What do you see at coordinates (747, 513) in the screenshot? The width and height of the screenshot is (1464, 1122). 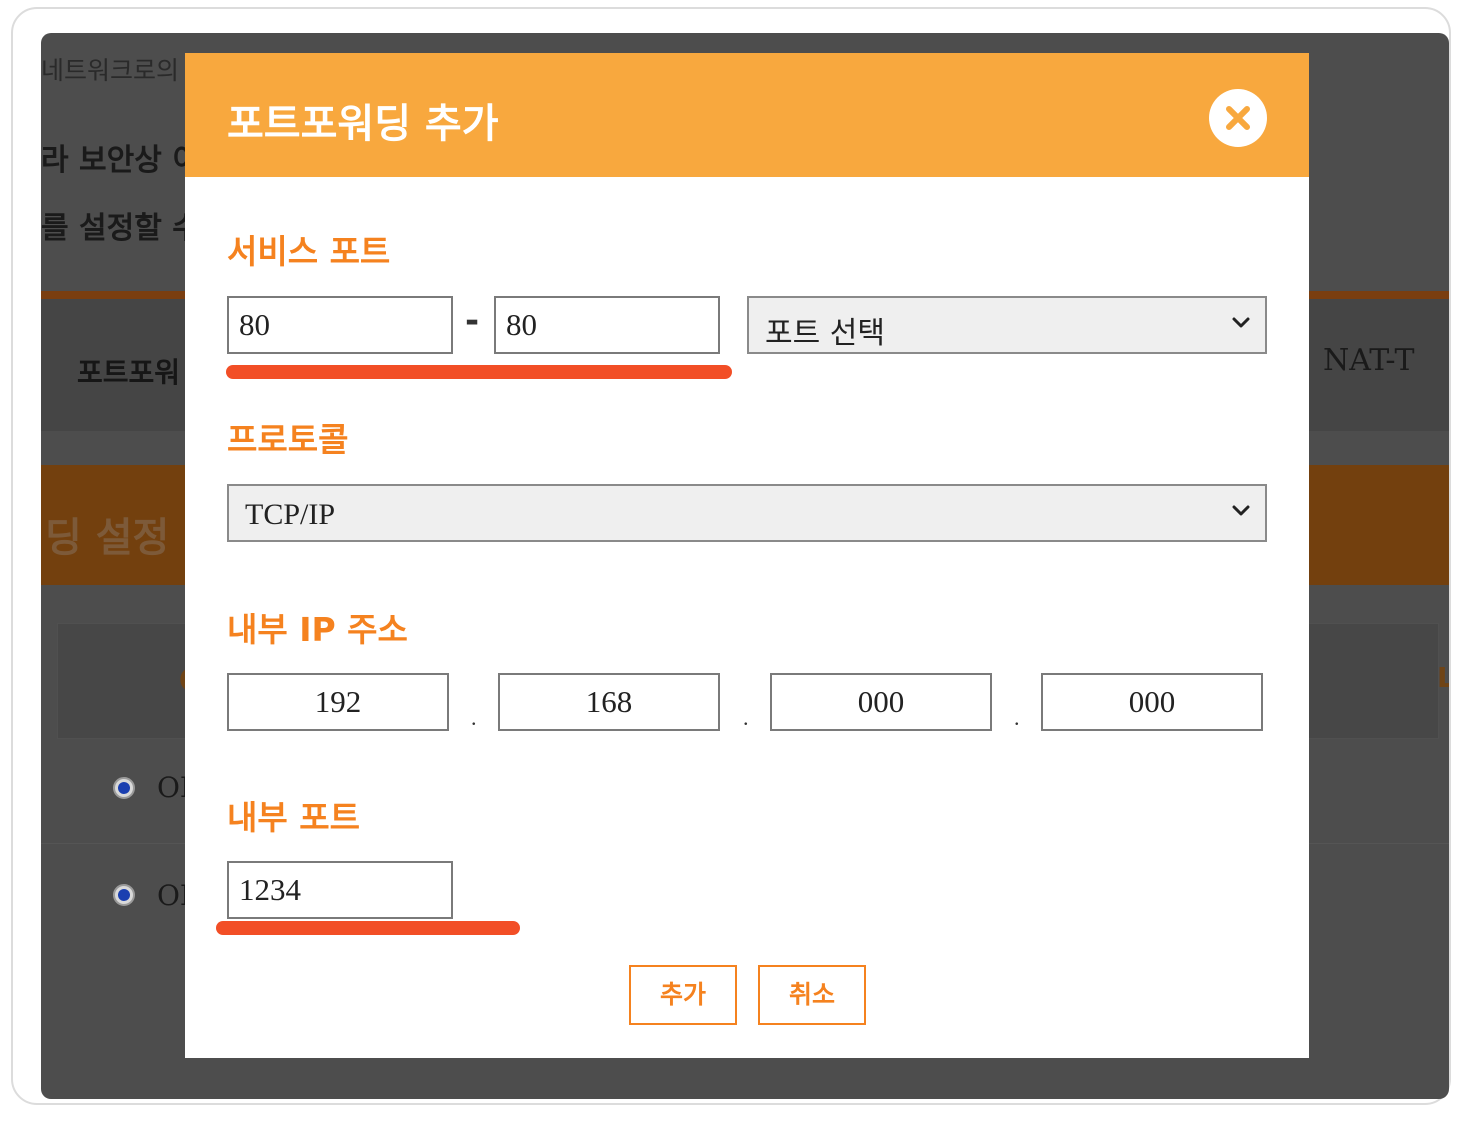 I see `protocol-select: TCP/IP` at bounding box center [747, 513].